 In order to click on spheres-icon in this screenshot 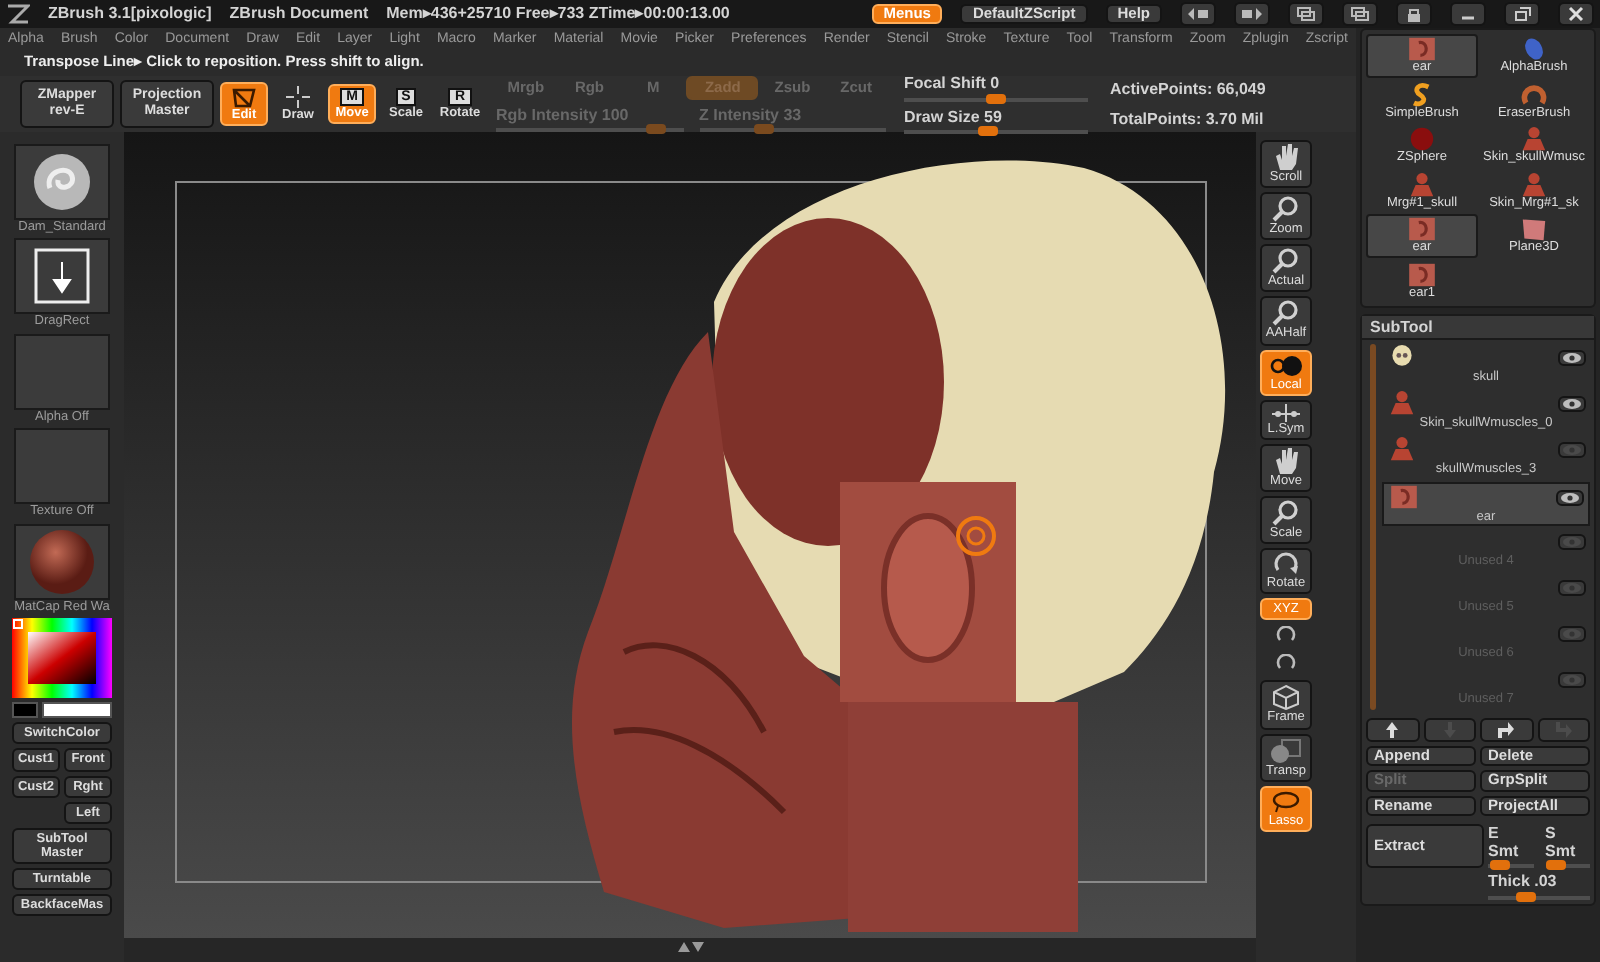, I will do `click(1286, 365)`.